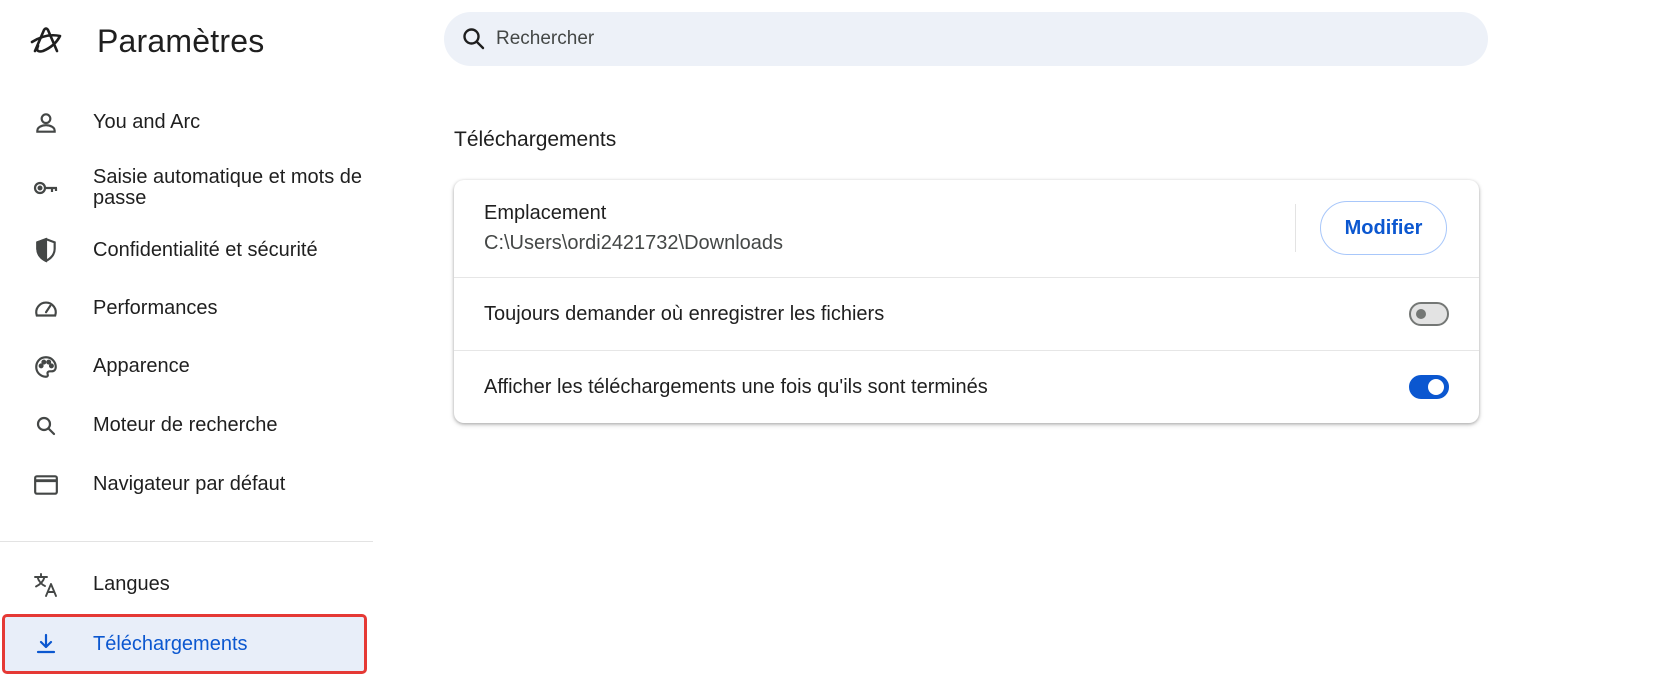 Image resolution: width=1669 pixels, height=682 pixels. I want to click on show-when-done-toggle, so click(1429, 387).